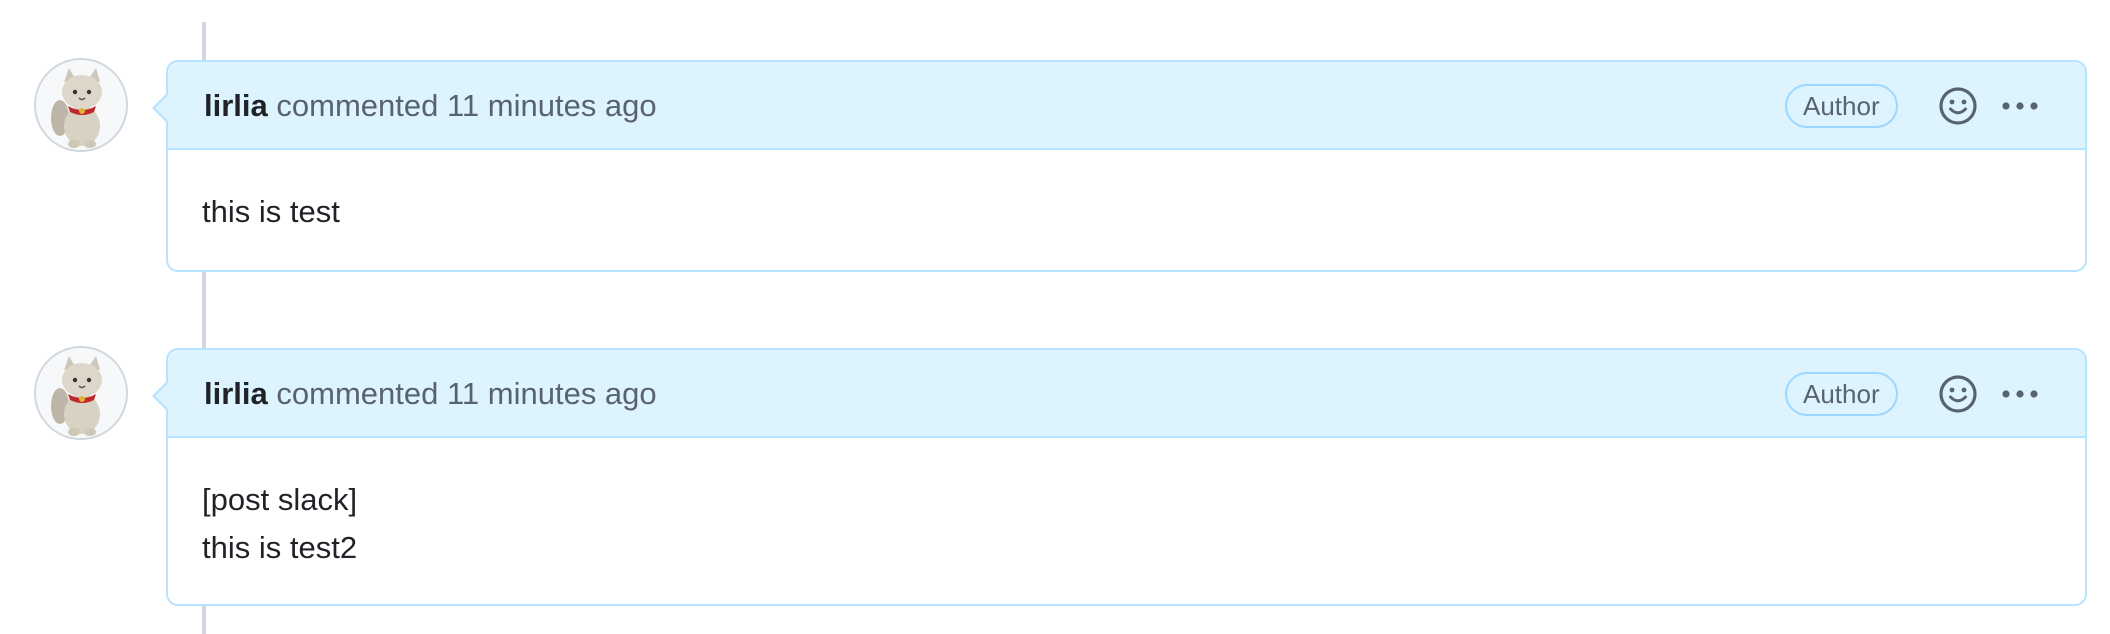  Describe the element at coordinates (271, 211) in the screenshot. I see `comment-body-line: this is test` at that location.